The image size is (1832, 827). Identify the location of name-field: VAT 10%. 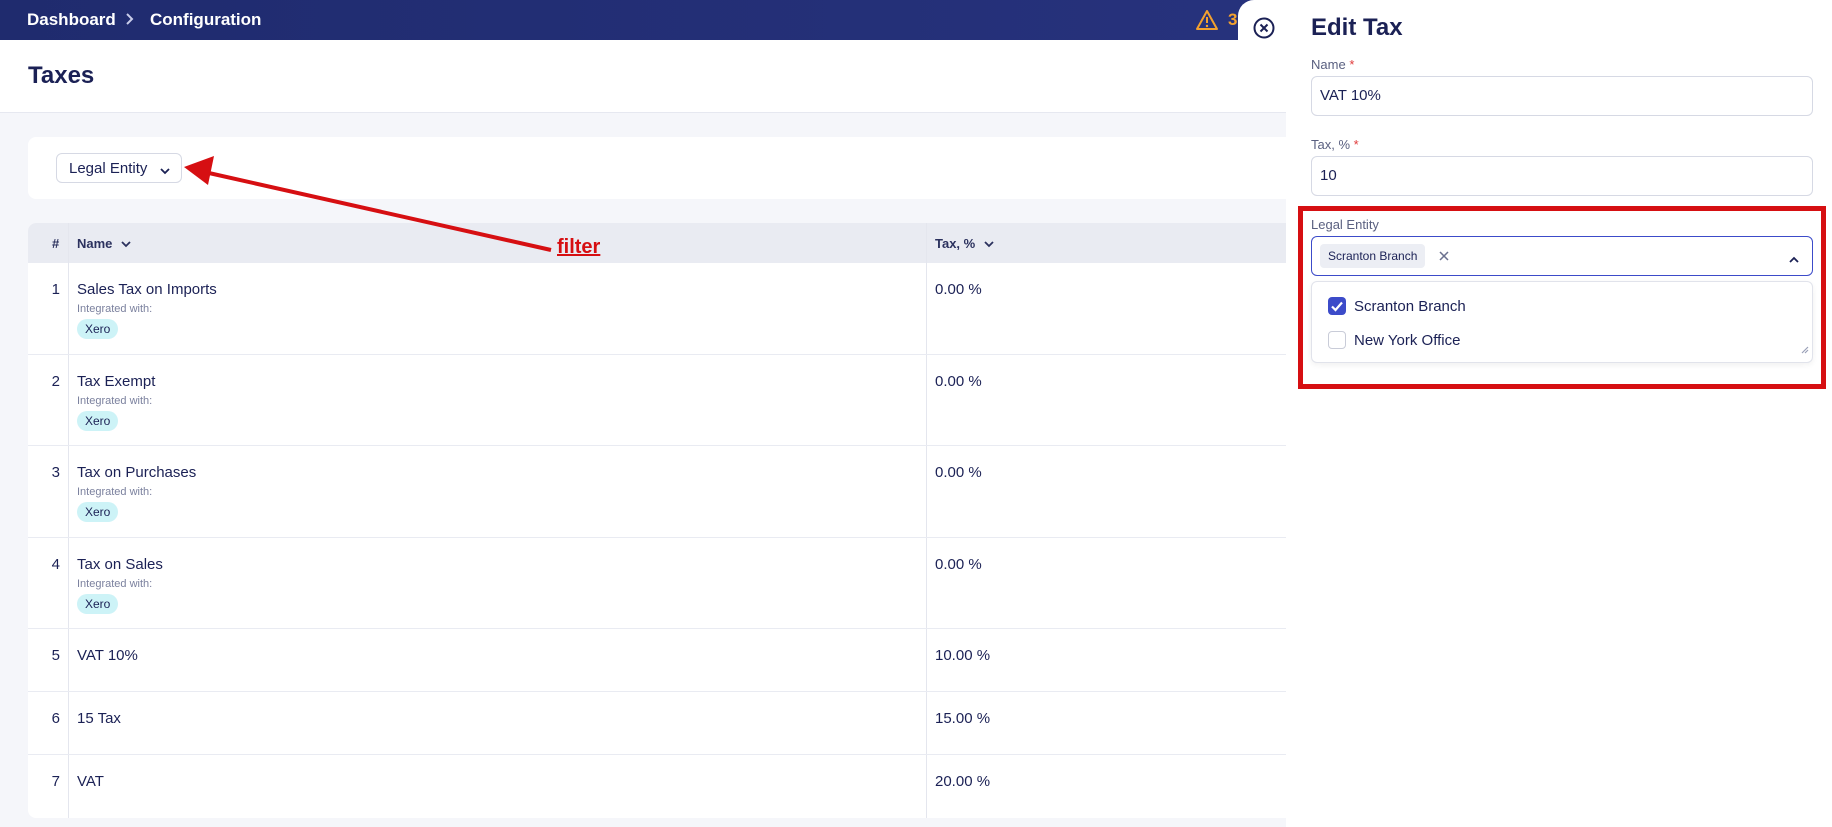
(1562, 96).